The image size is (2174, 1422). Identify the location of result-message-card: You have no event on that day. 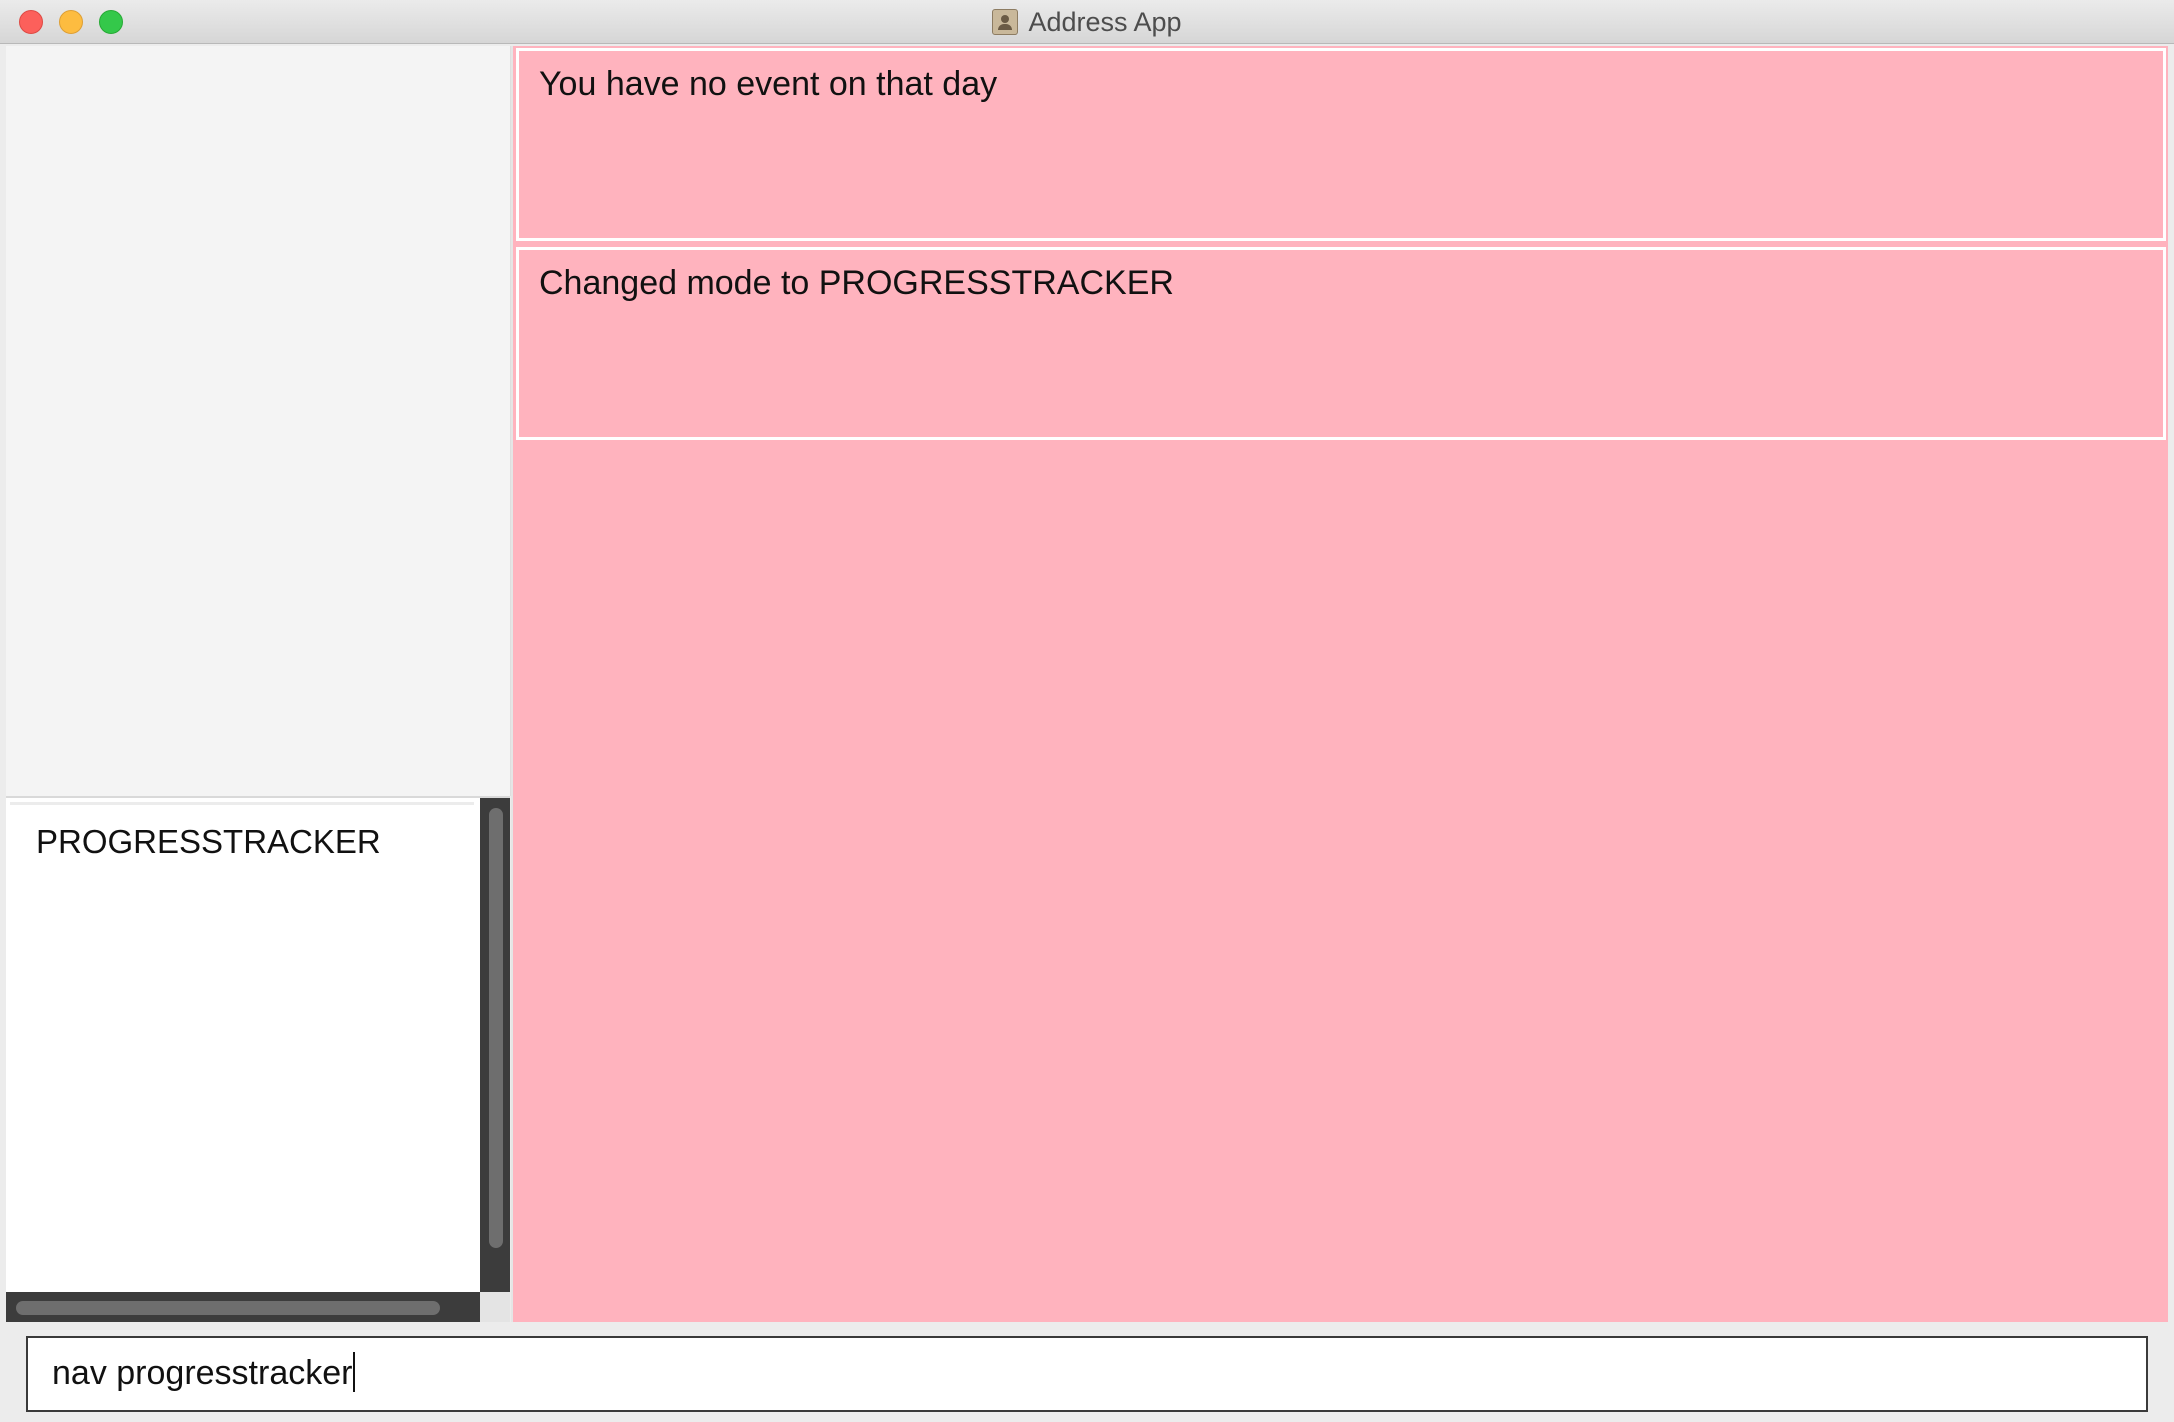
(1341, 144).